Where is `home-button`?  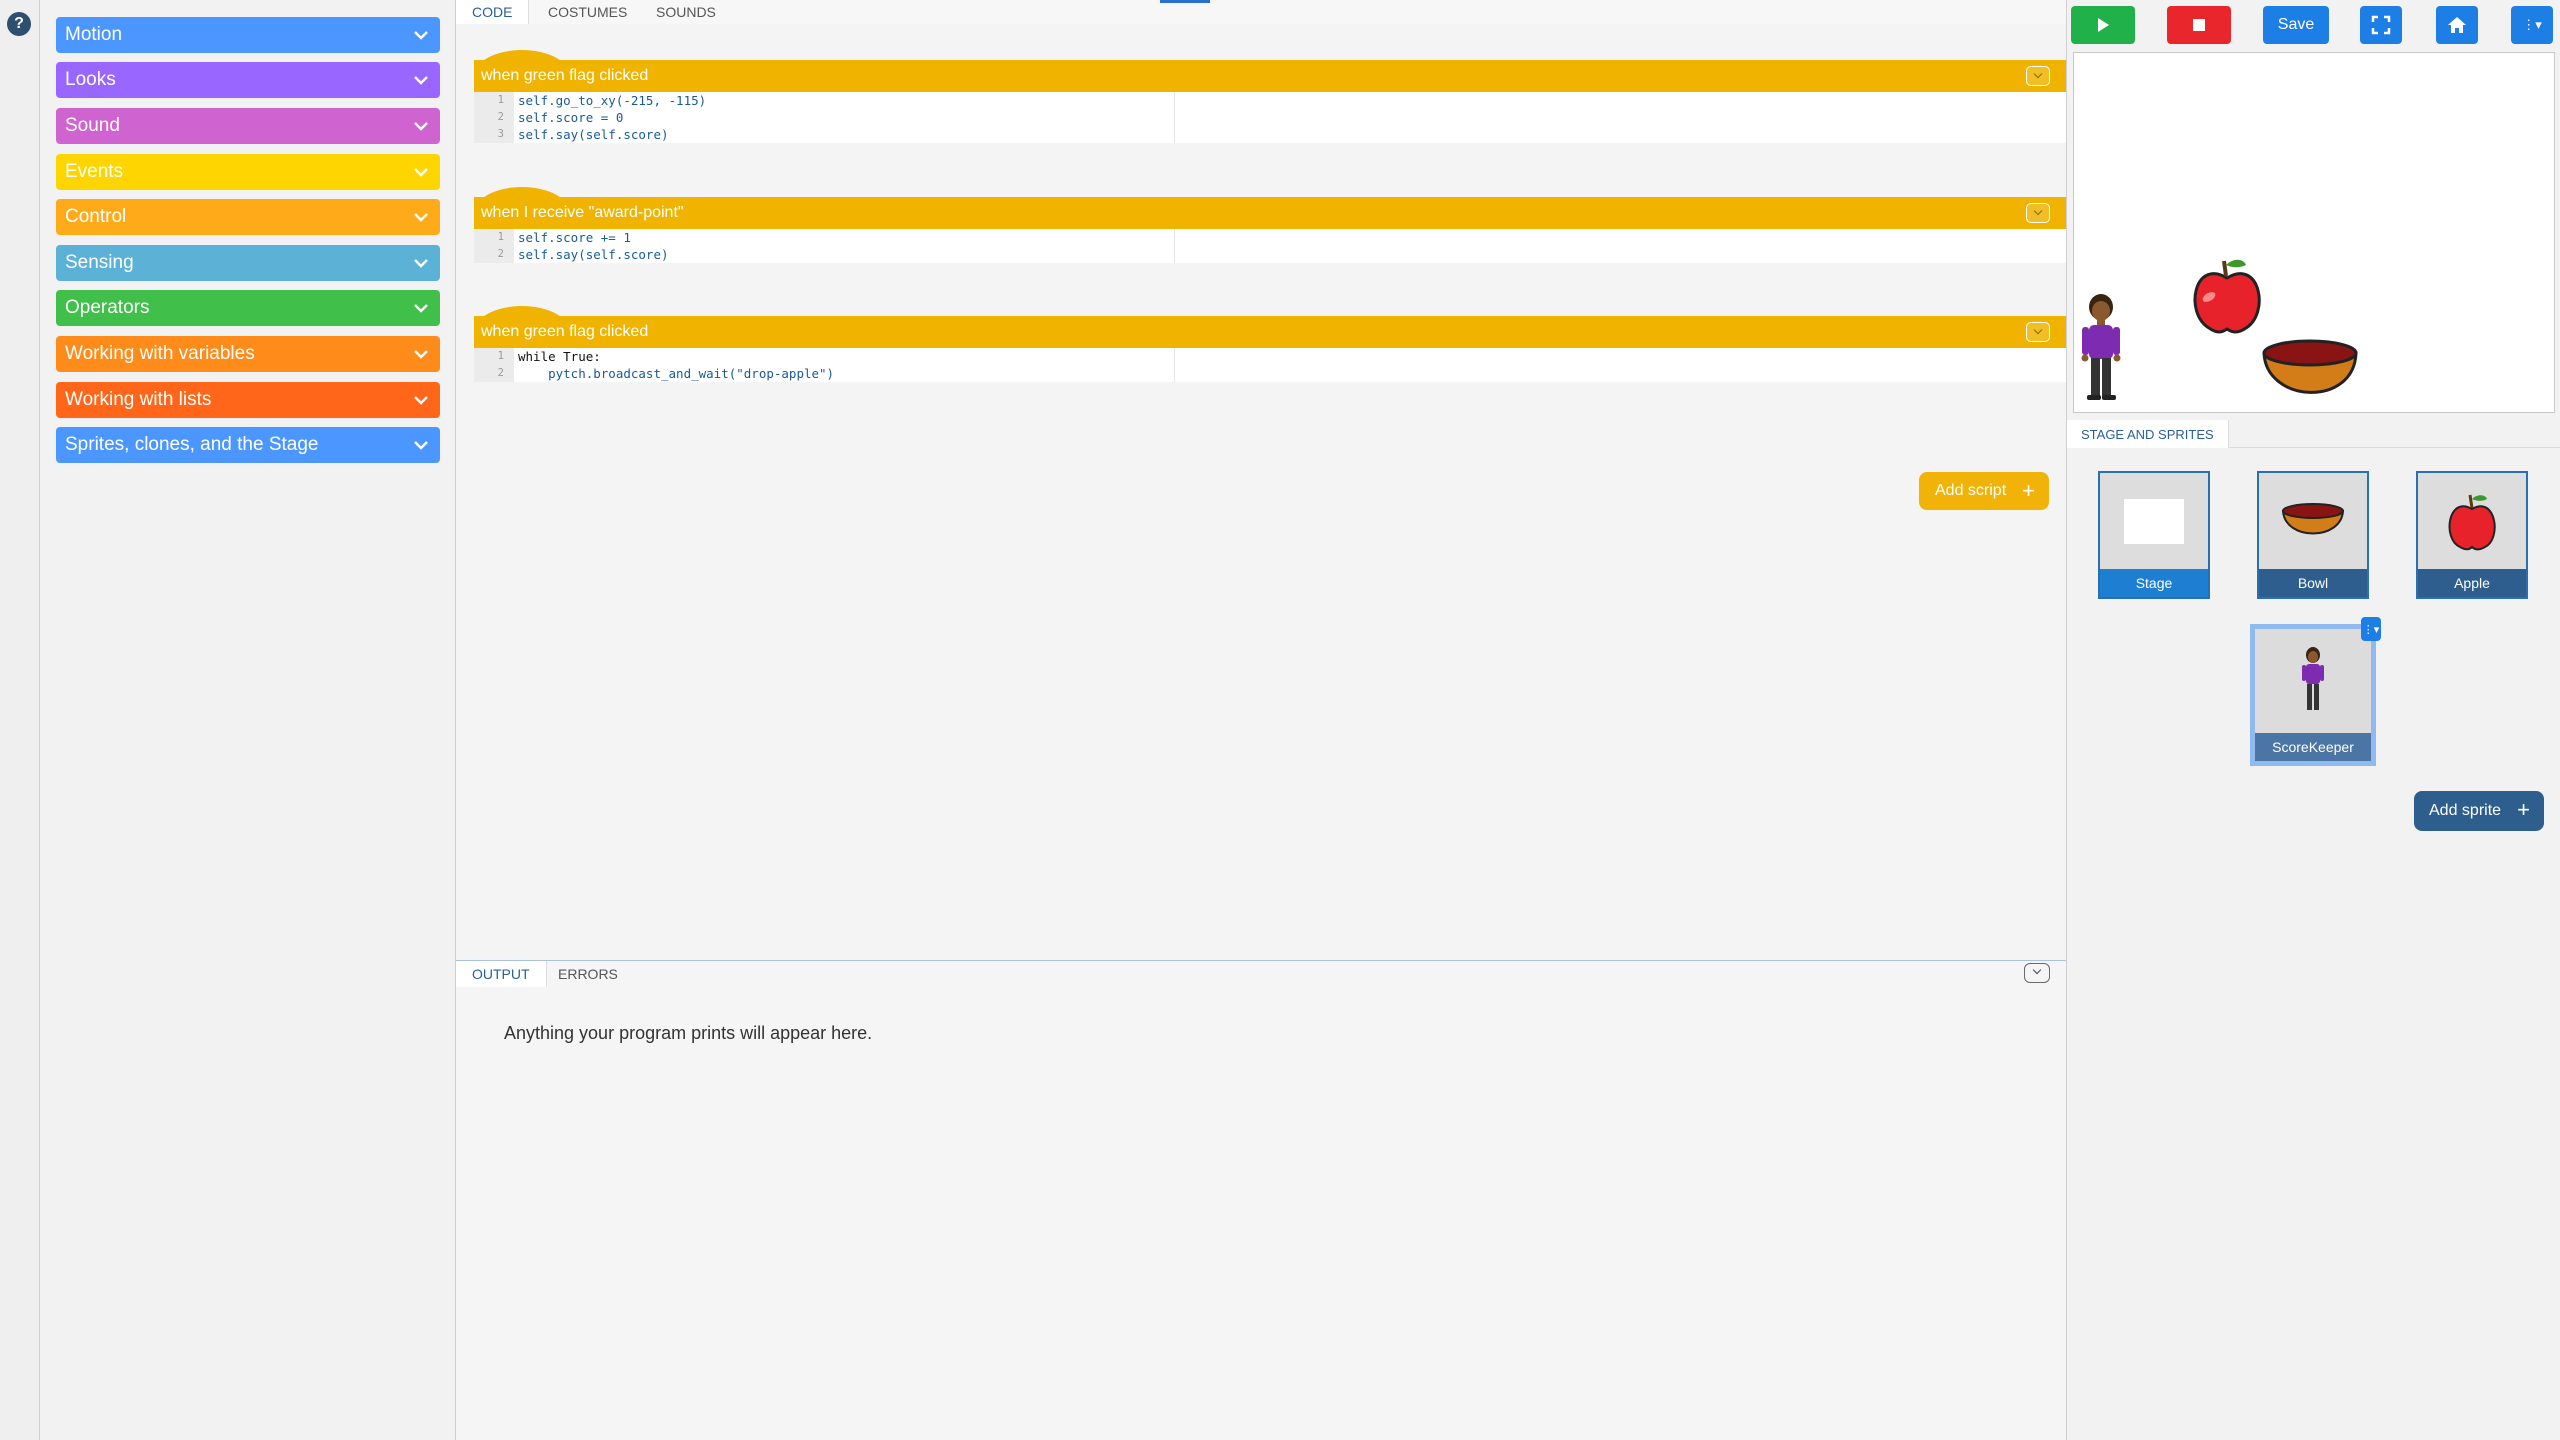
home-button is located at coordinates (2457, 25).